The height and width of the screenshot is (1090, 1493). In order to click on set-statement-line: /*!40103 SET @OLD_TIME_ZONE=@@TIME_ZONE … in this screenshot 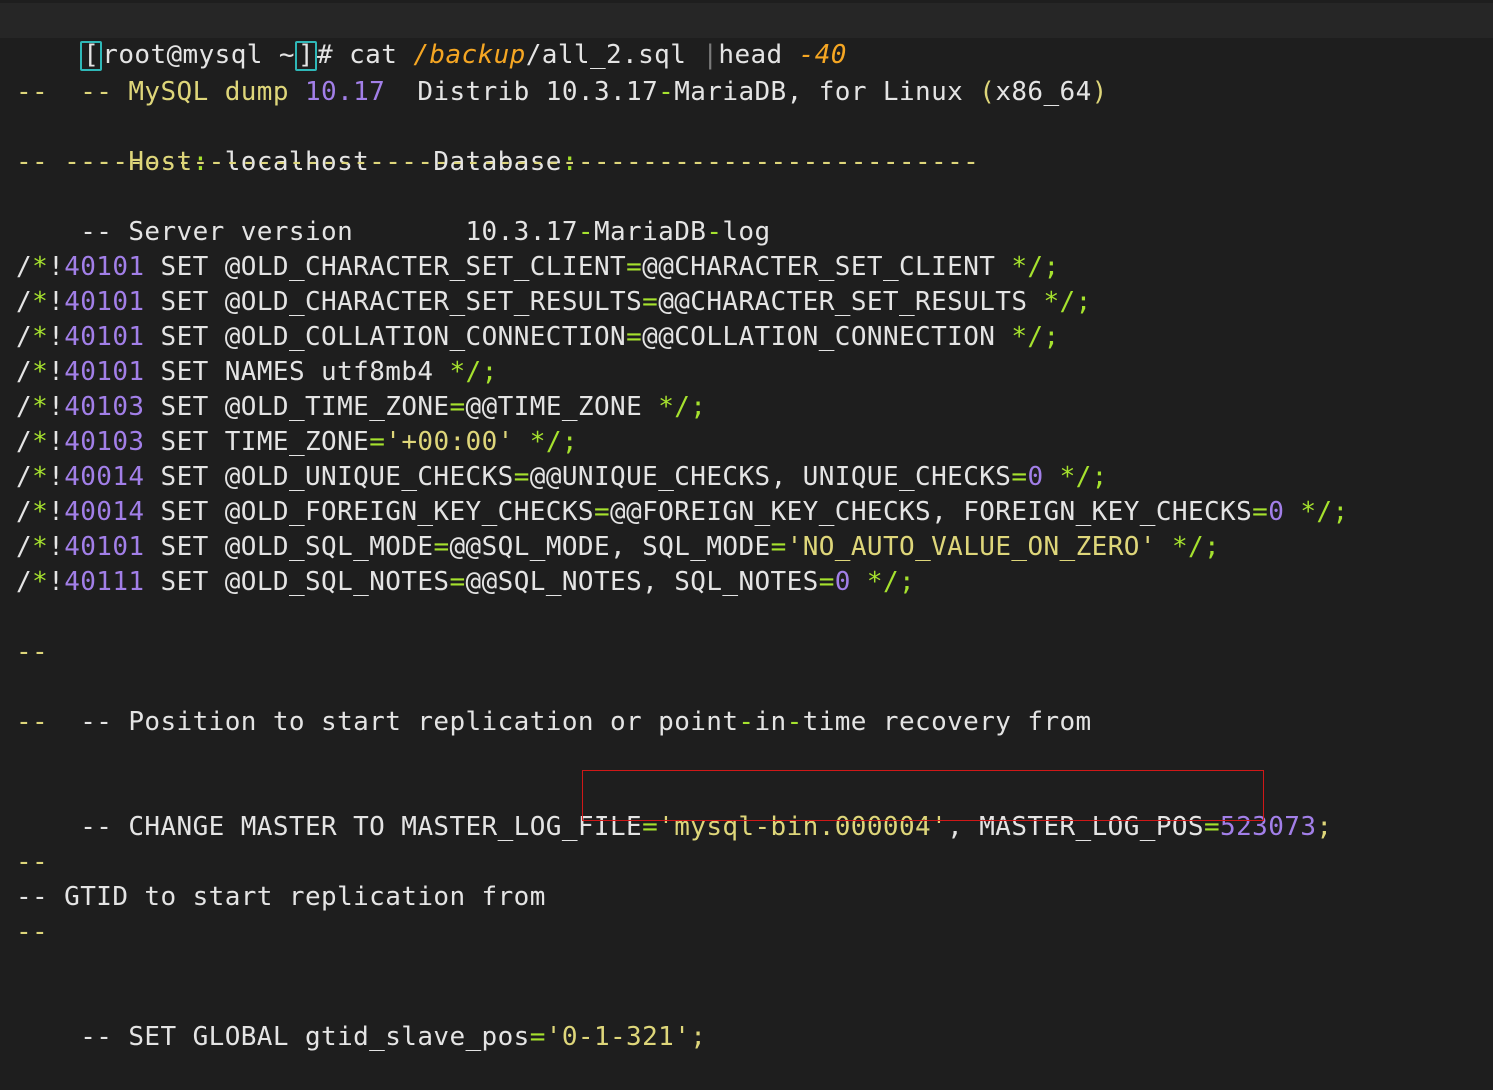, I will do `click(361, 407)`.